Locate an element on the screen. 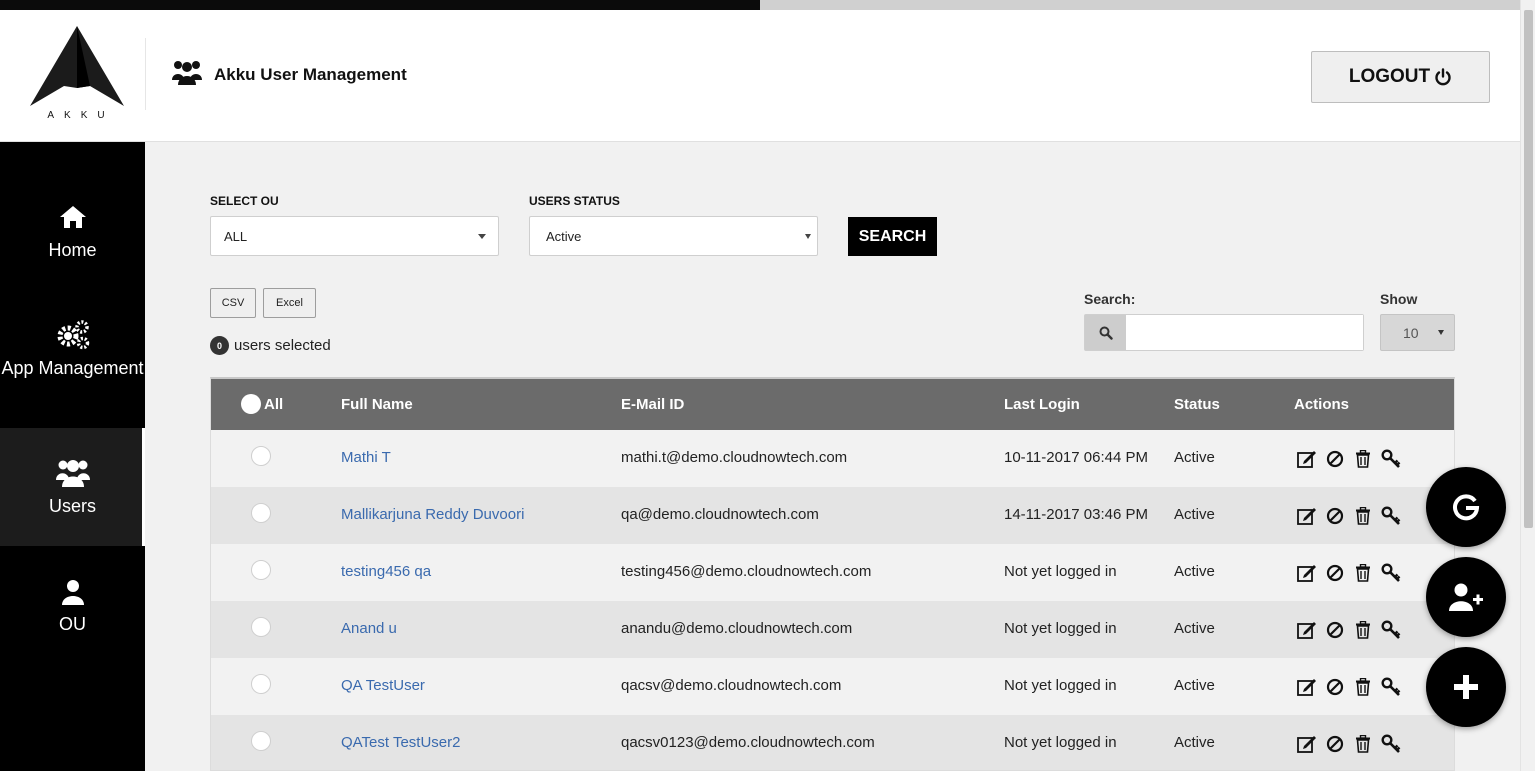  sidebar-item-label: Users is located at coordinates (72, 506).